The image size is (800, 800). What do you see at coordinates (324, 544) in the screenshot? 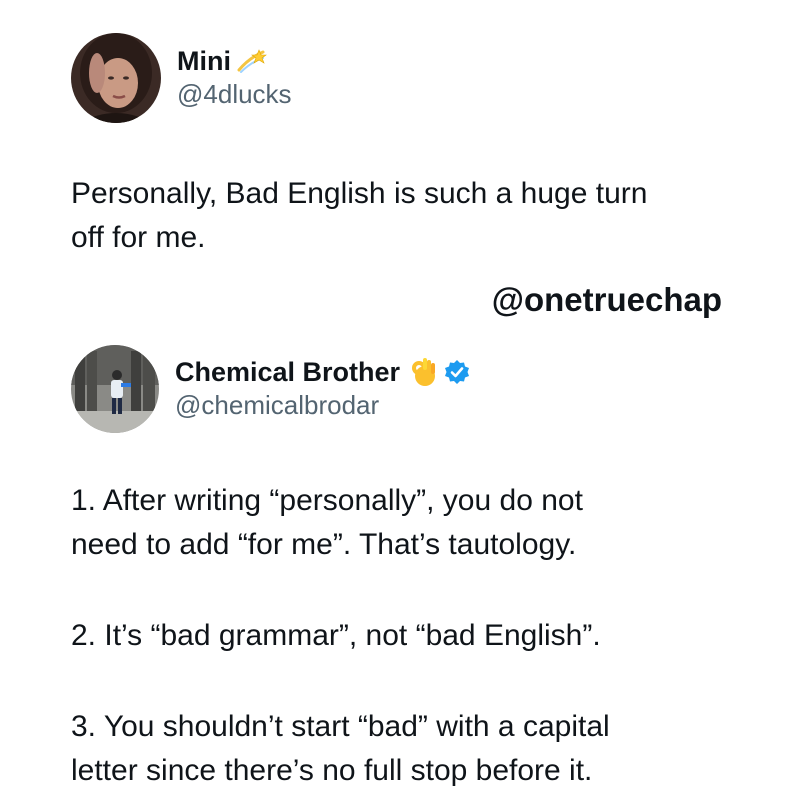
I see `text-line: need to add “for me”. That’s tautology.` at bounding box center [324, 544].